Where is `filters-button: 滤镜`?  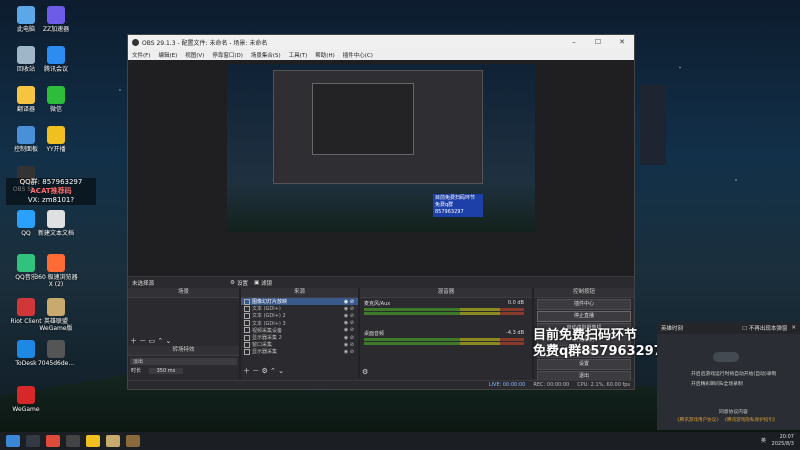 filters-button: 滤镜 is located at coordinates (266, 283).